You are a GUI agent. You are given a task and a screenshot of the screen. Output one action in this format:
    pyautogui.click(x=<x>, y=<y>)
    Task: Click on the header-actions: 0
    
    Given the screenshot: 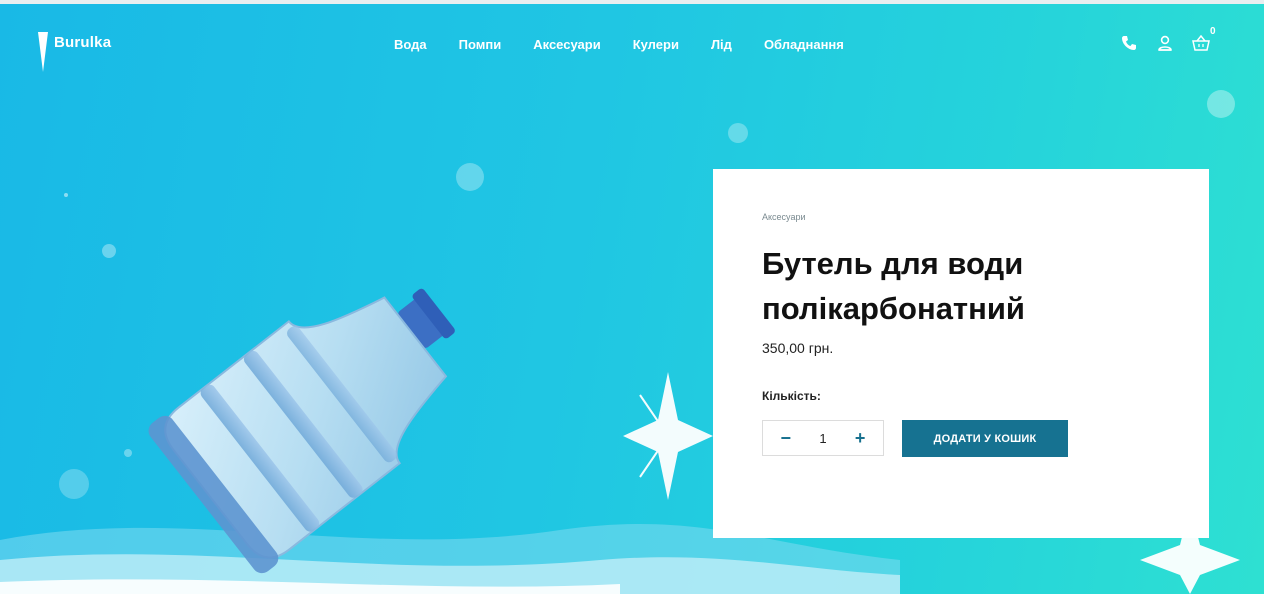 What is the action you would take?
    pyautogui.click(x=1167, y=40)
    